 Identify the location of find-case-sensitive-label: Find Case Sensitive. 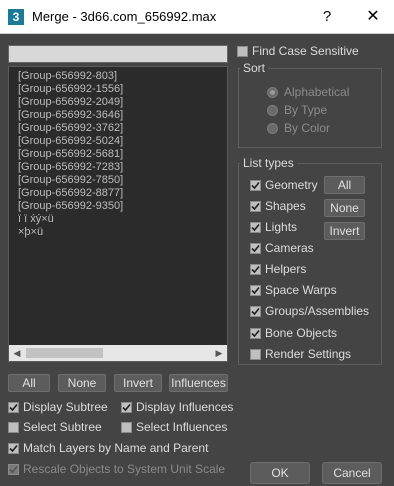
(305, 51).